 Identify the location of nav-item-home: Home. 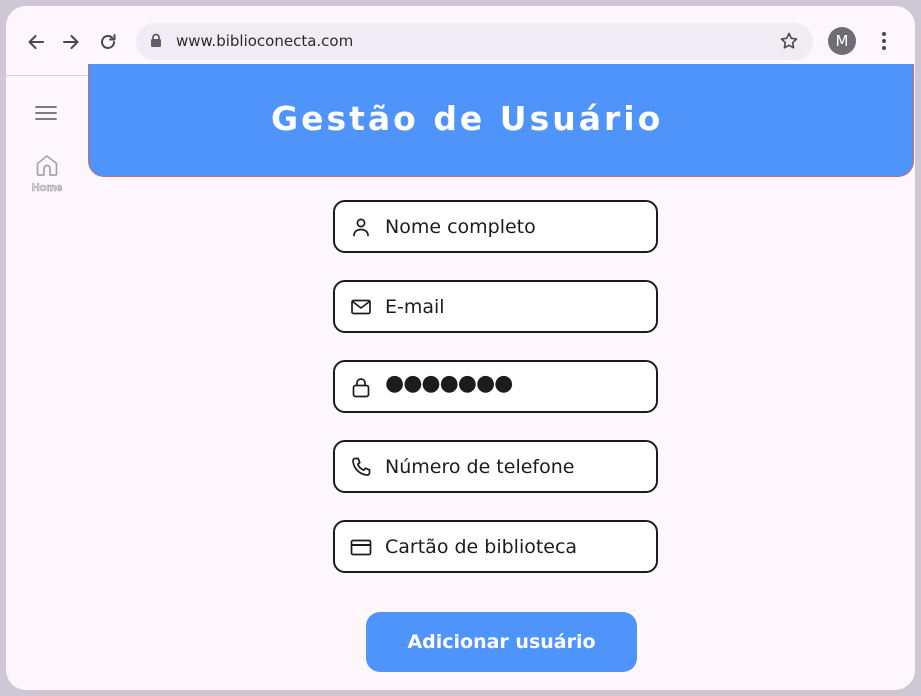
(47, 173).